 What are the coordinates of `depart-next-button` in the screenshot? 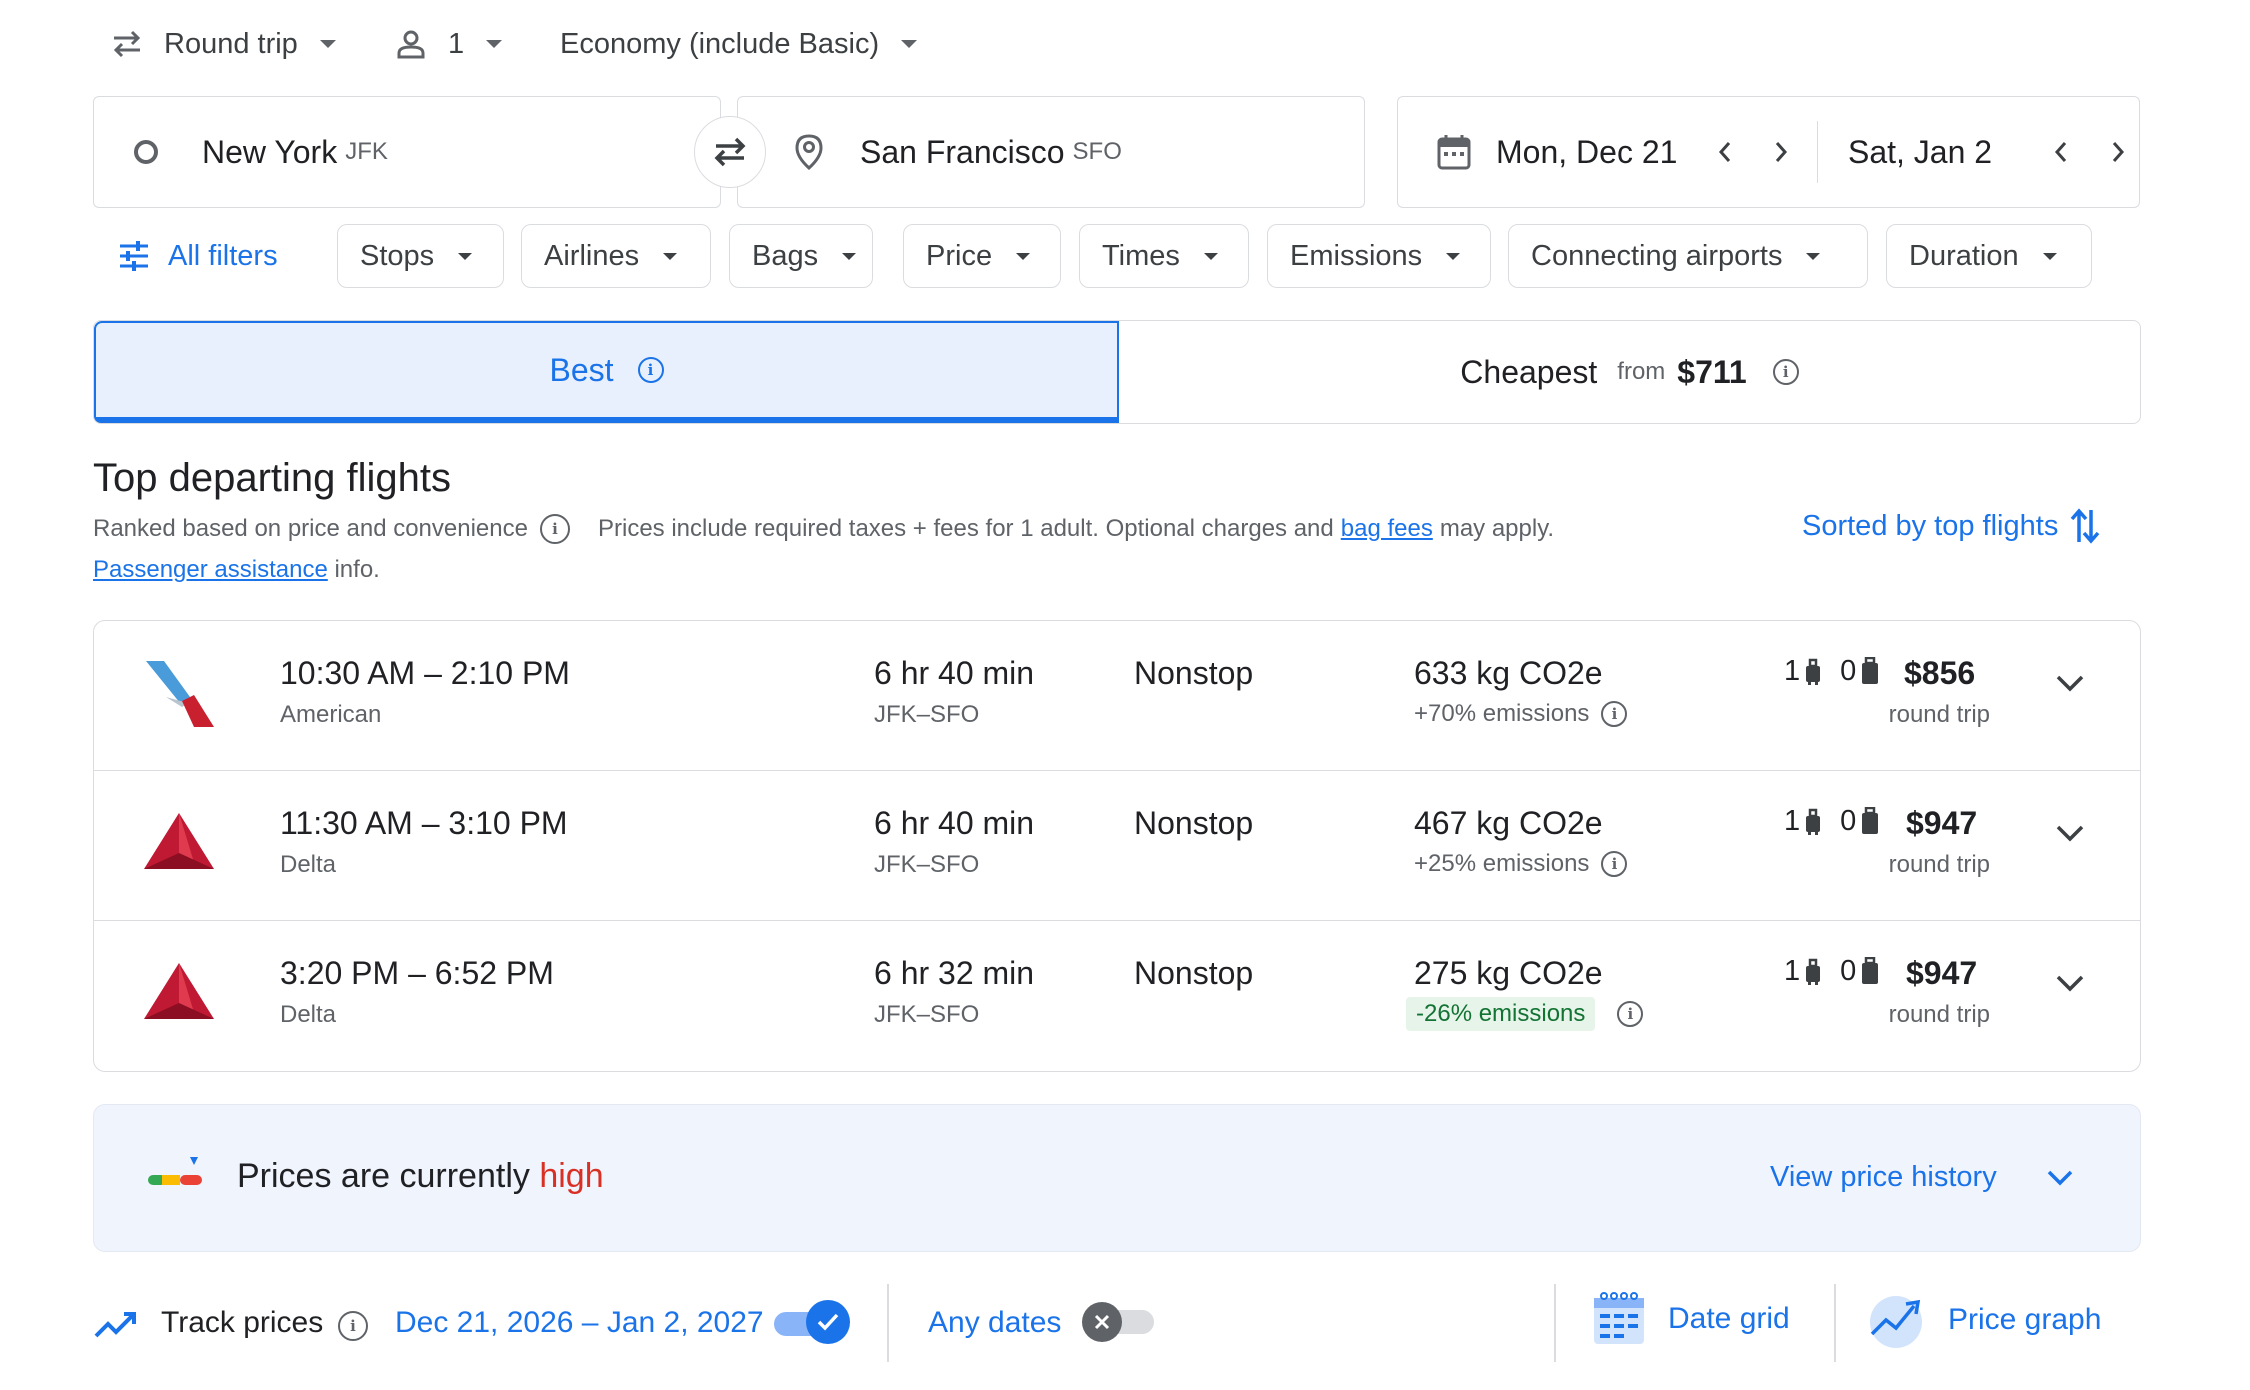 It's located at (1781, 152).